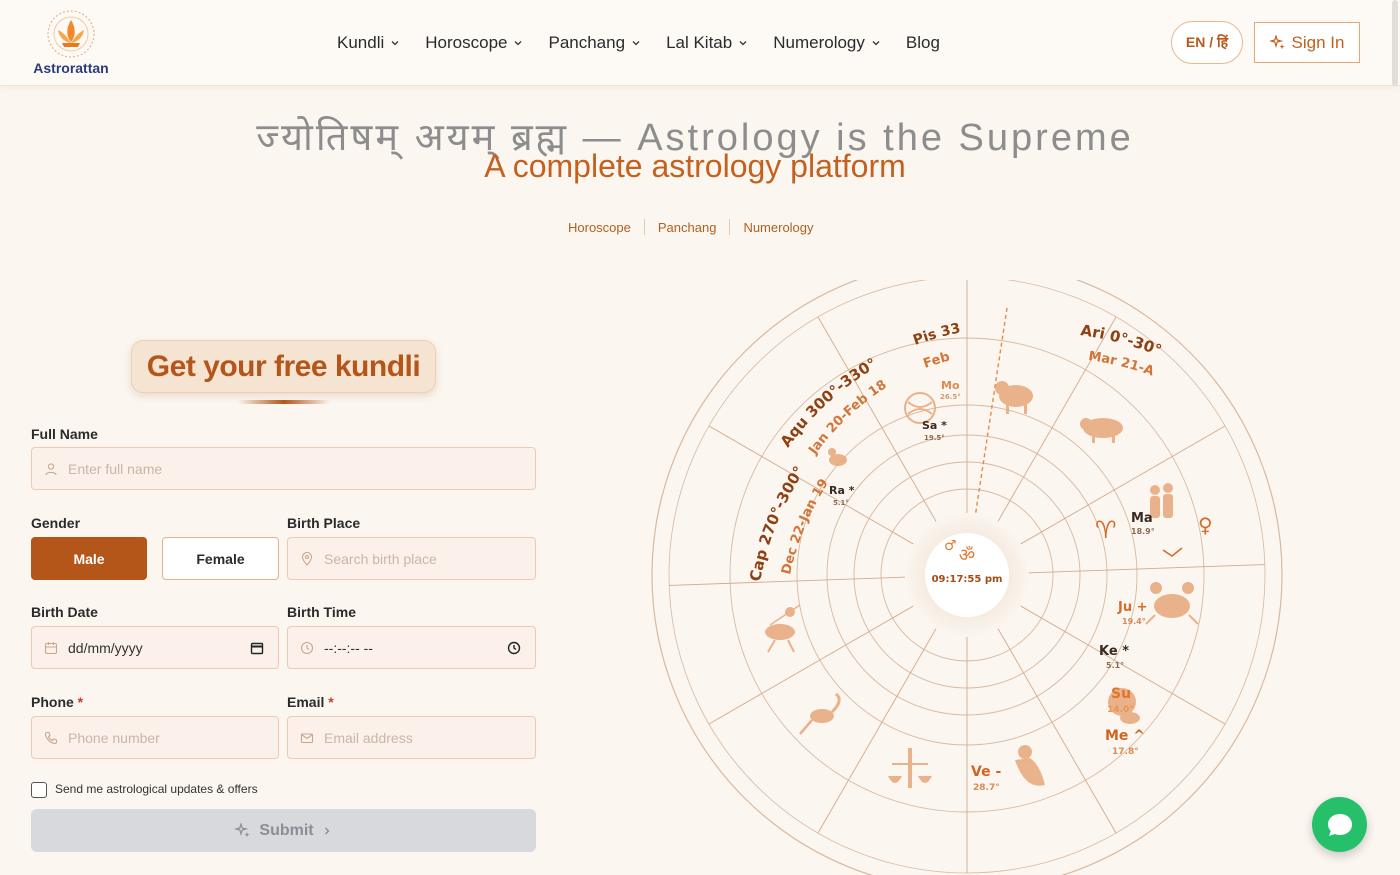 The height and width of the screenshot is (875, 1400). I want to click on email-label: Email *, so click(310, 702).